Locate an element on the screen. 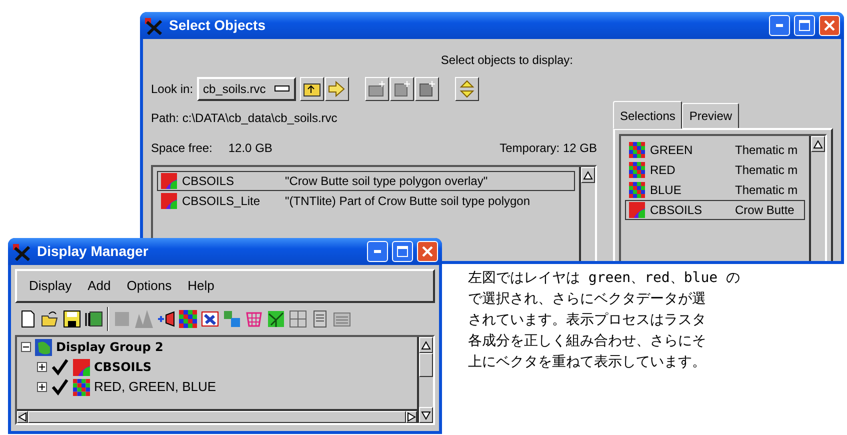  app-logo-icon is located at coordinates (154, 25).